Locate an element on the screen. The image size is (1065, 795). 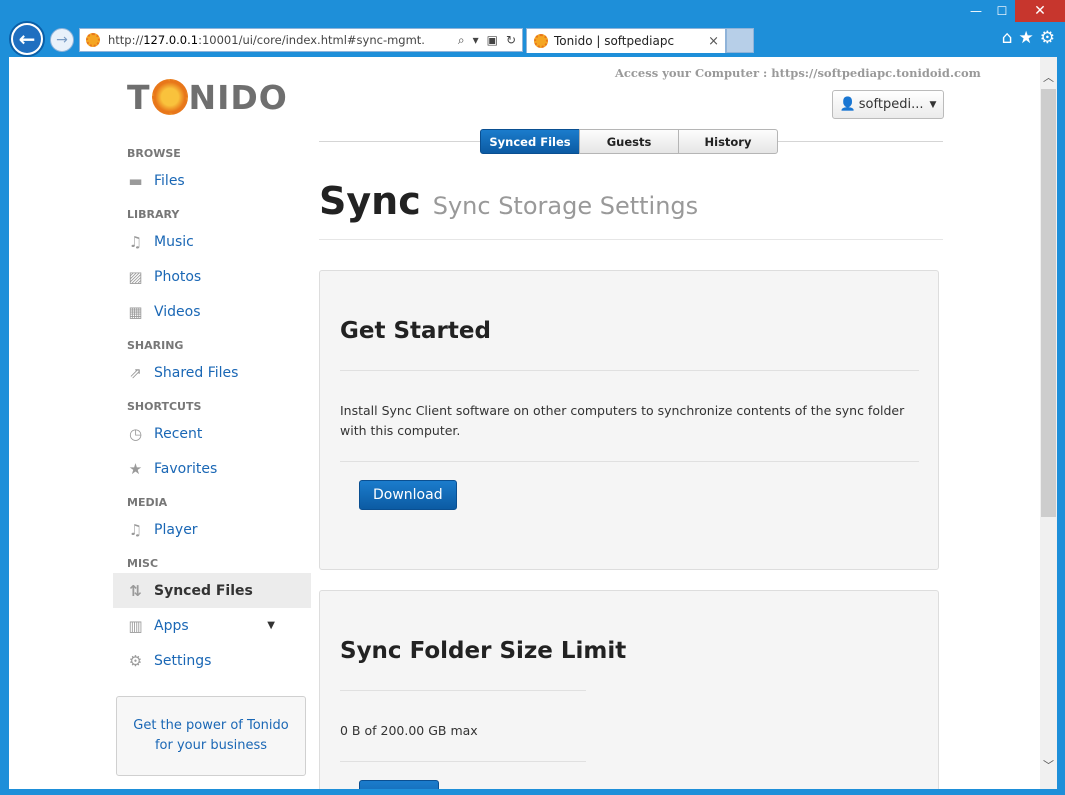
minimize-button: — is located at coordinates (976, 11).